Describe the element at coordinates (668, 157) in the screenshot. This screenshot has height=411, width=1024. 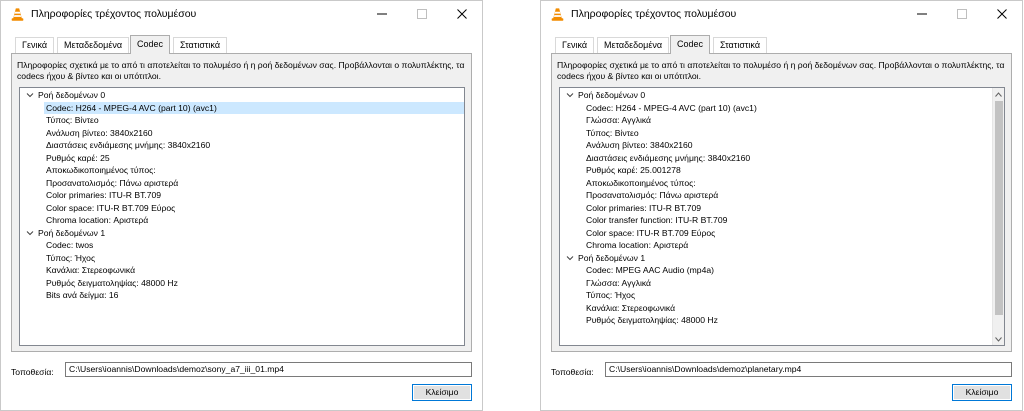
I see `tree-item-label: Διαστάσεις ενδιάμεσης μνήμης: 3840x2160` at that location.